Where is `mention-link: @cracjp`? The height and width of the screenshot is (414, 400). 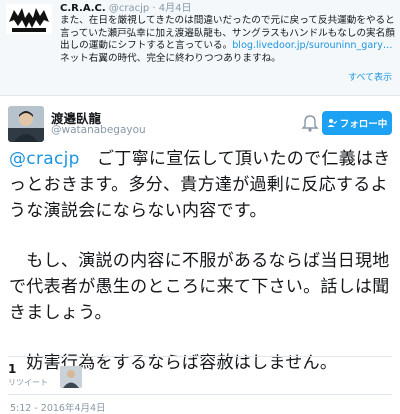 mention-link: @cracjp is located at coordinates (44, 159).